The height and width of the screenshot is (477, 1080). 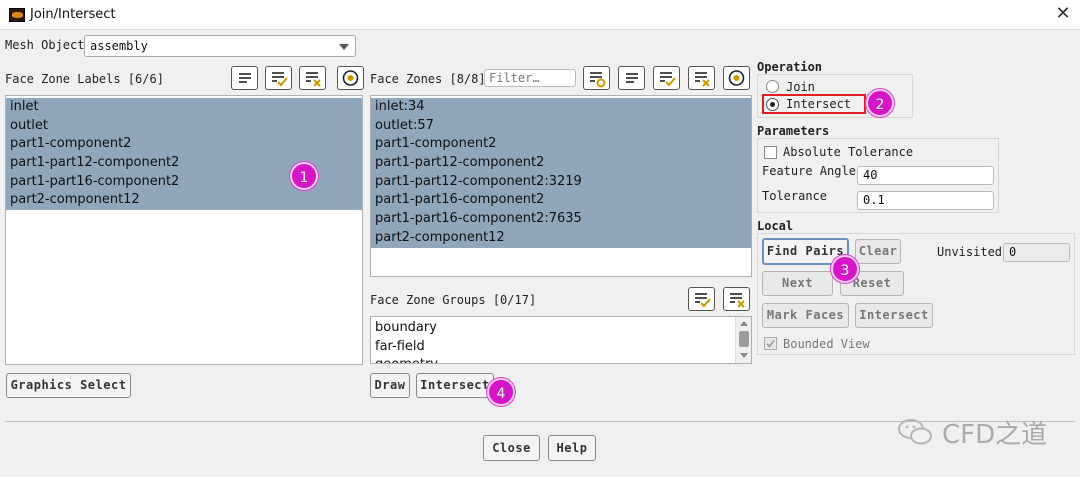 I want to click on select-all-zones-button, so click(x=666, y=78).